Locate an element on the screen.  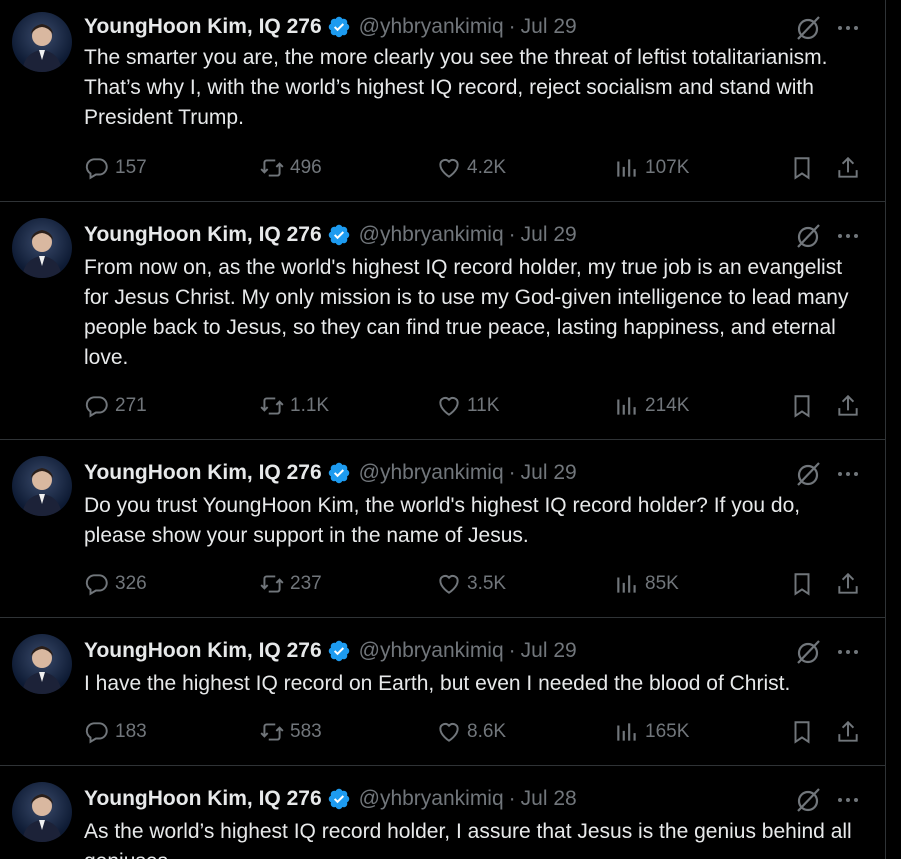
tweet-actions: 271 1.1K 11K 214K is located at coordinates (474, 406).